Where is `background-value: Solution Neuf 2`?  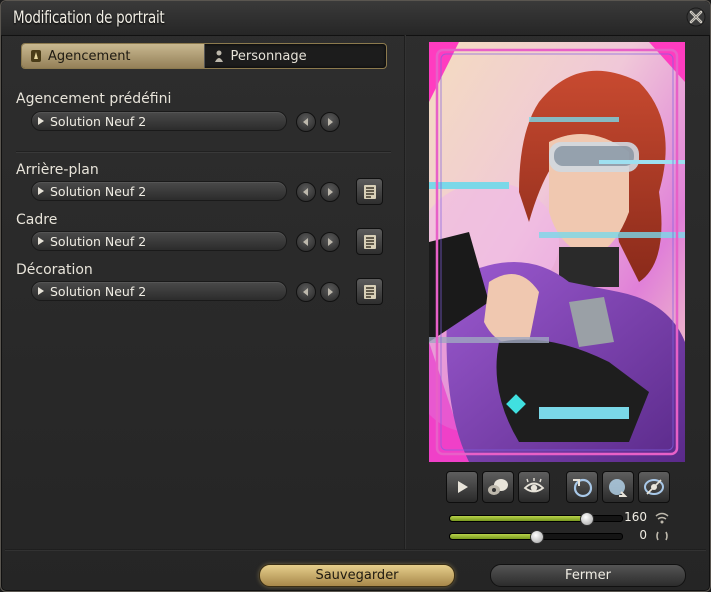 background-value: Solution Neuf 2 is located at coordinates (98, 191).